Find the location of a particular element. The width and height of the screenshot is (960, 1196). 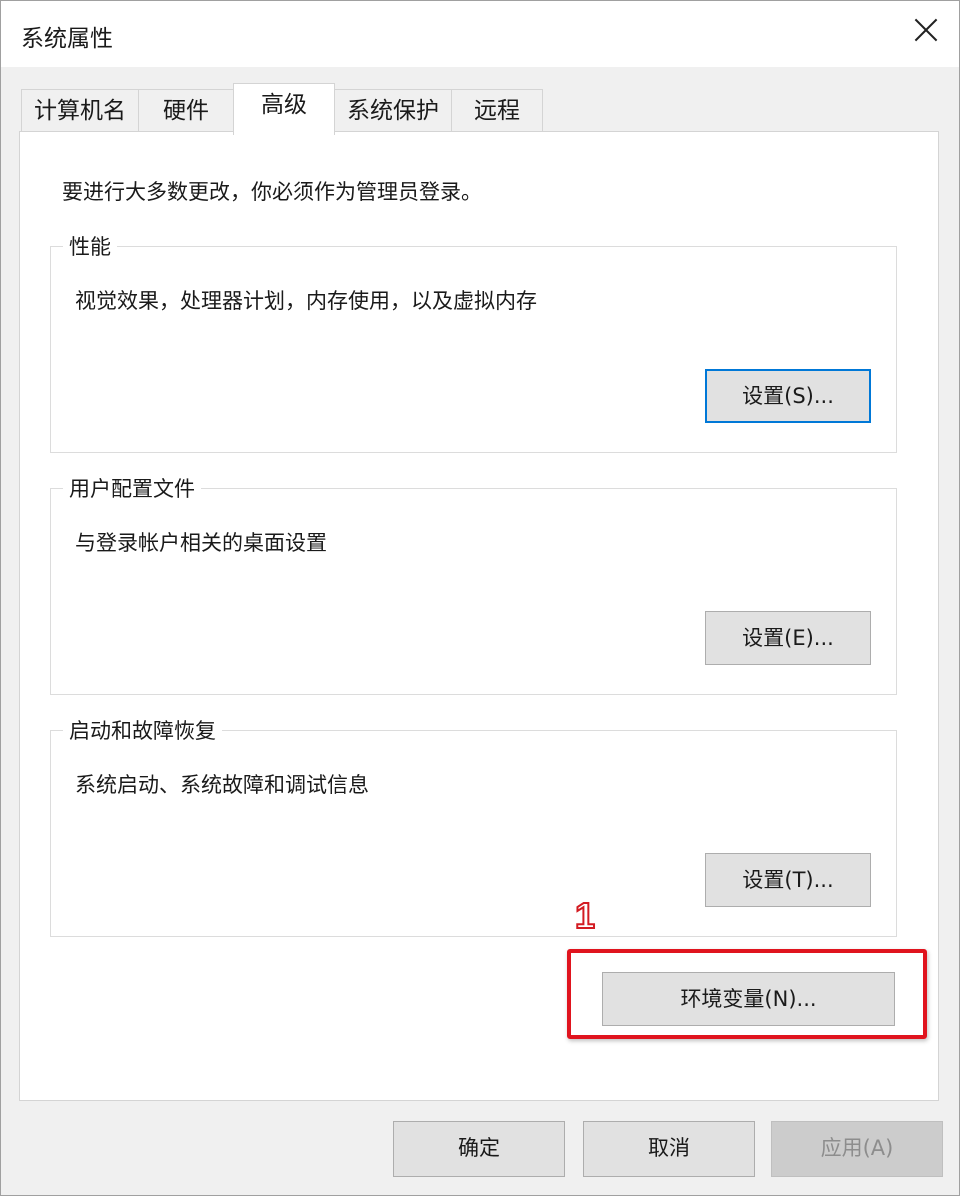

close-icon is located at coordinates (926, 32).